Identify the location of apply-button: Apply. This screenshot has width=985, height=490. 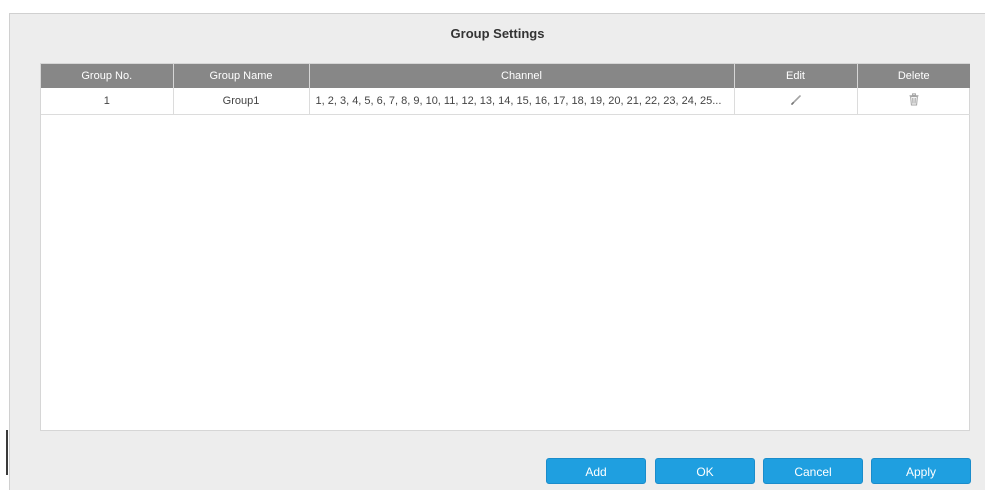
(921, 471).